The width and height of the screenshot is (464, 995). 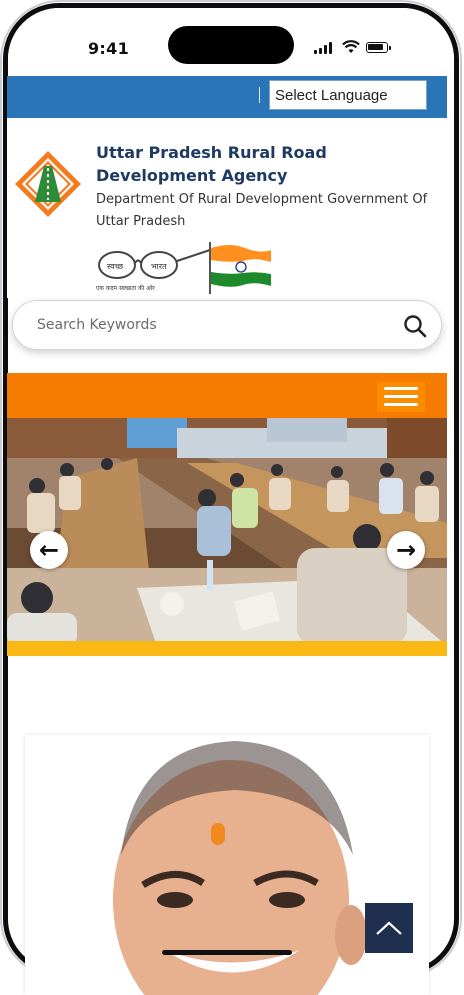 What do you see at coordinates (115, 266) in the screenshot?
I see `swachh-left-text: स्वच्छ` at bounding box center [115, 266].